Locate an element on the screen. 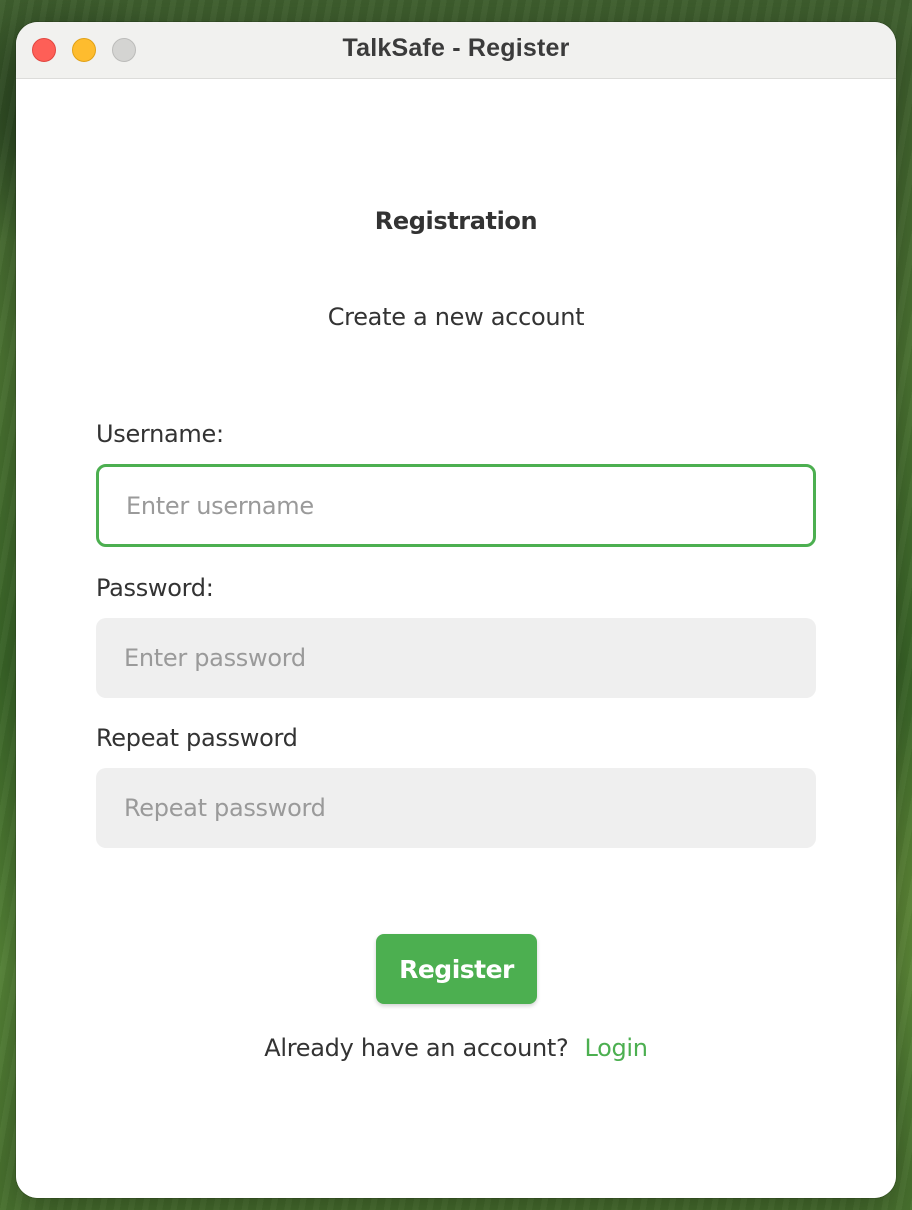 This screenshot has width=912, height=1210. username-input is located at coordinates (456, 505).